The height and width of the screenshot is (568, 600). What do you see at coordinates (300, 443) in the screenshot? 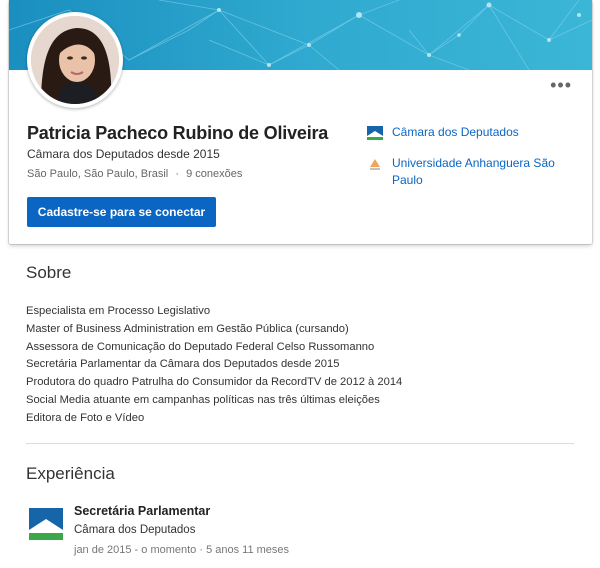
I see `section-divider` at bounding box center [300, 443].